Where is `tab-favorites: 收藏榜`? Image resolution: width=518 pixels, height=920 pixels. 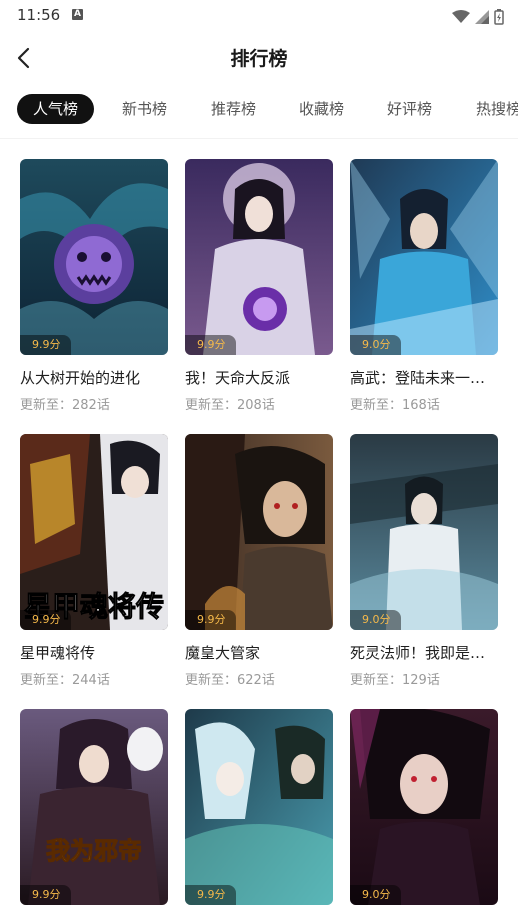 tab-favorites: 收藏榜 is located at coordinates (321, 109).